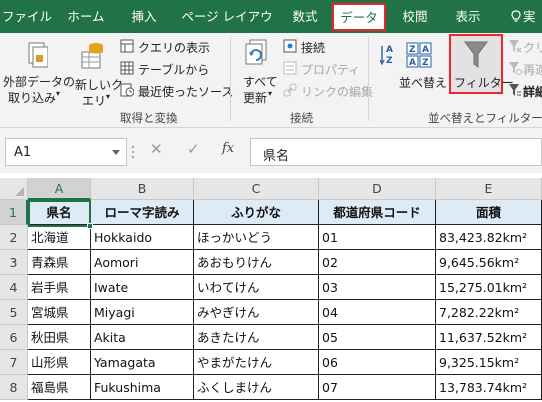 The image size is (542, 402). What do you see at coordinates (377, 212) in the screenshot?
I see `header-cell: 都道府県コード` at bounding box center [377, 212].